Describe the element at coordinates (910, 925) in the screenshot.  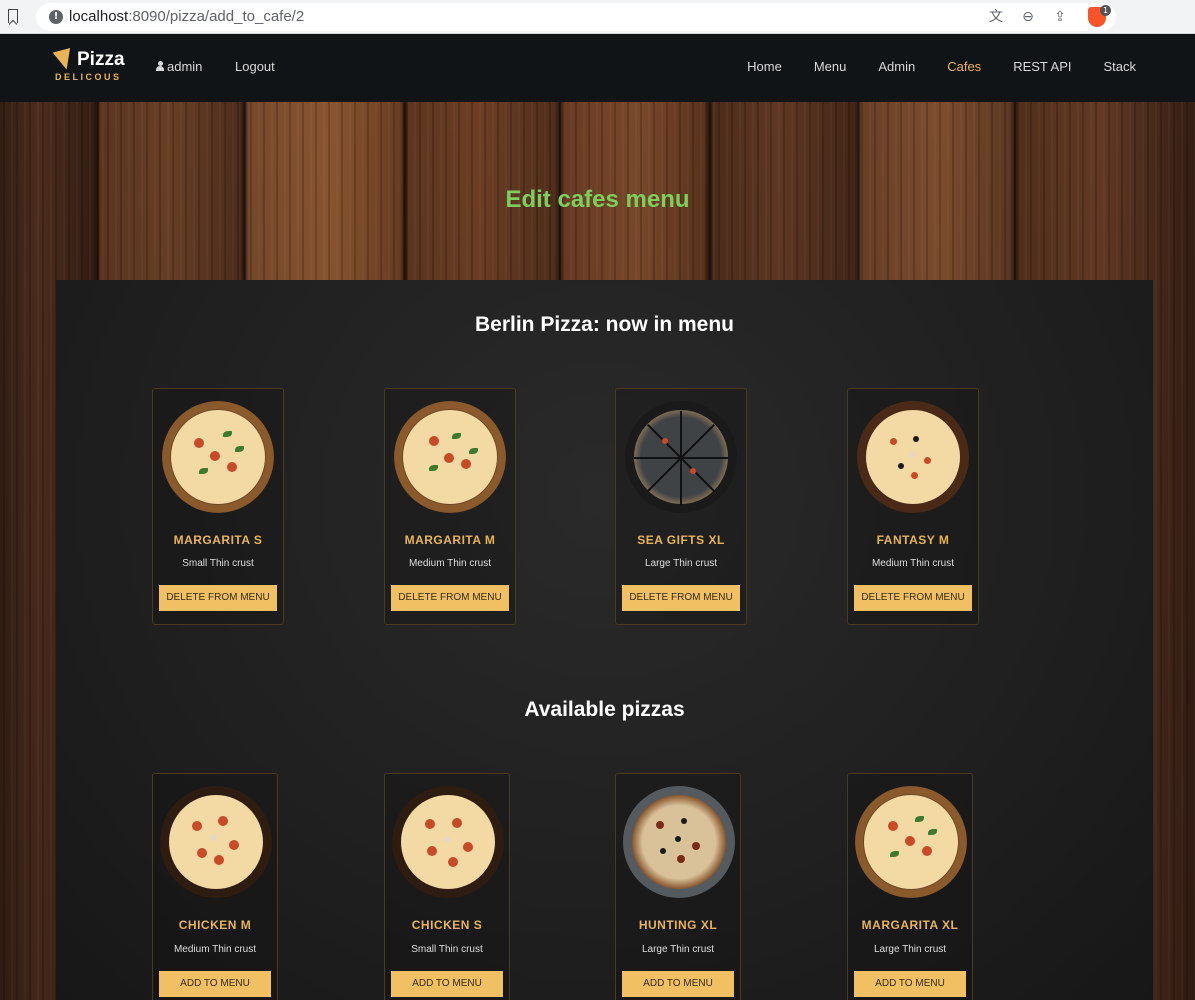
I see `pizza-name: MARGARITA XL` at that location.